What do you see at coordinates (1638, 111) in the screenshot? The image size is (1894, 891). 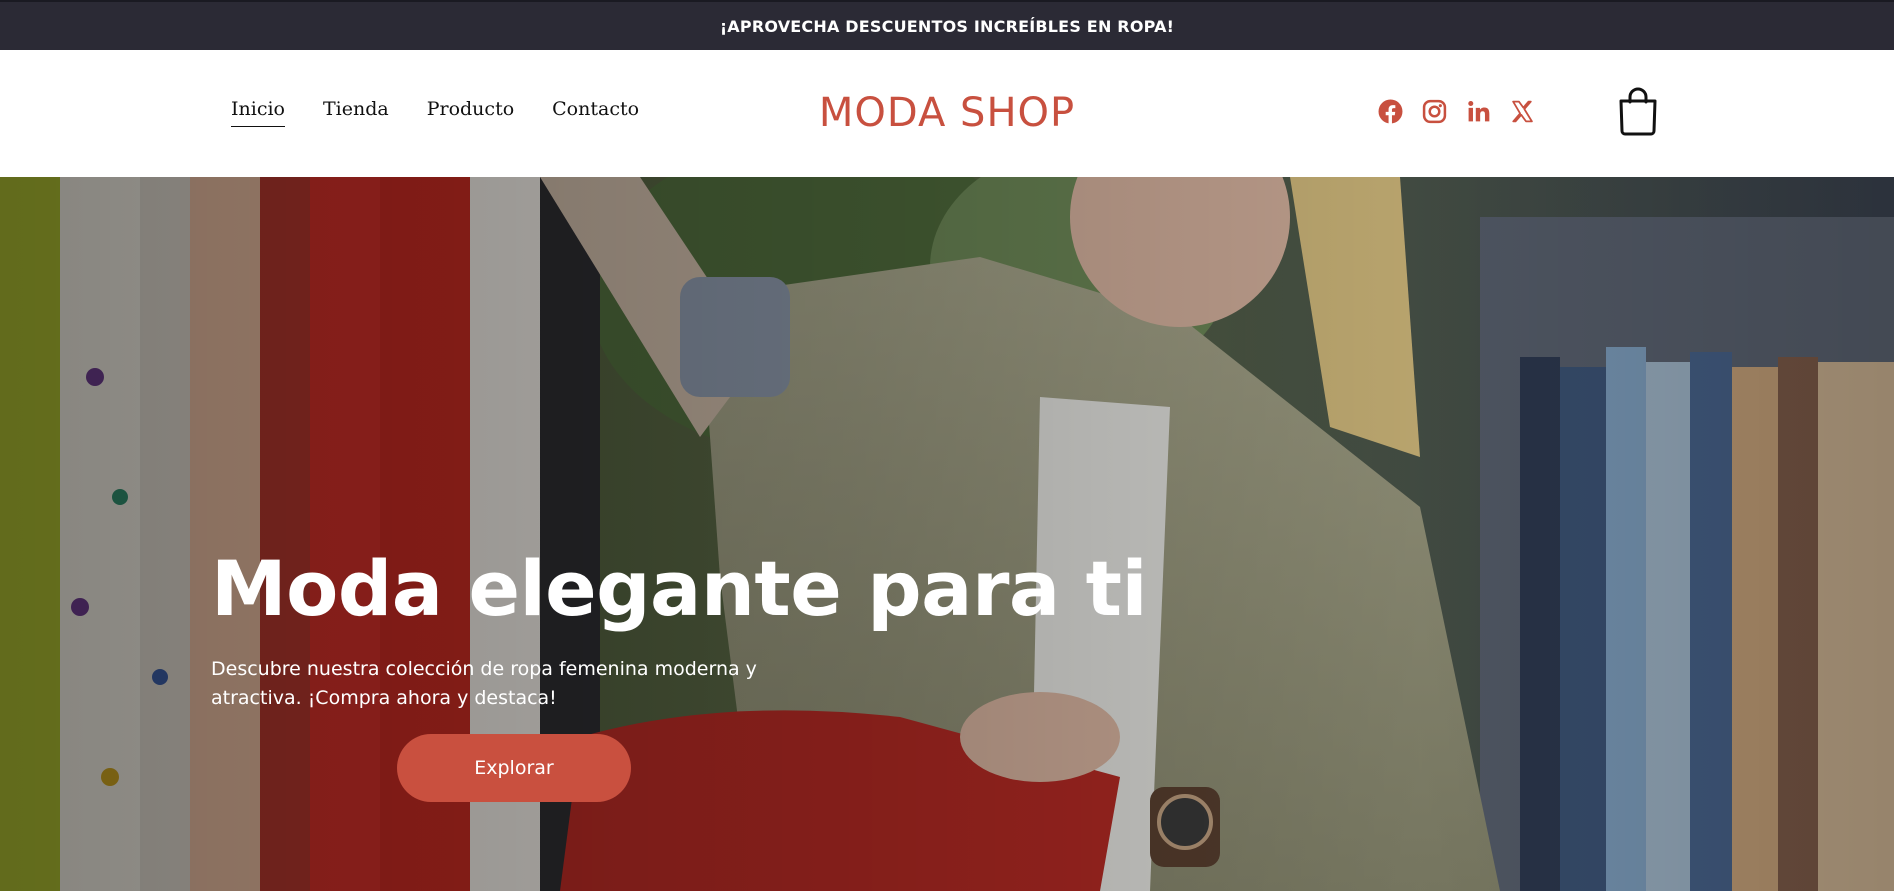 I see `shopping-bag-icon` at bounding box center [1638, 111].